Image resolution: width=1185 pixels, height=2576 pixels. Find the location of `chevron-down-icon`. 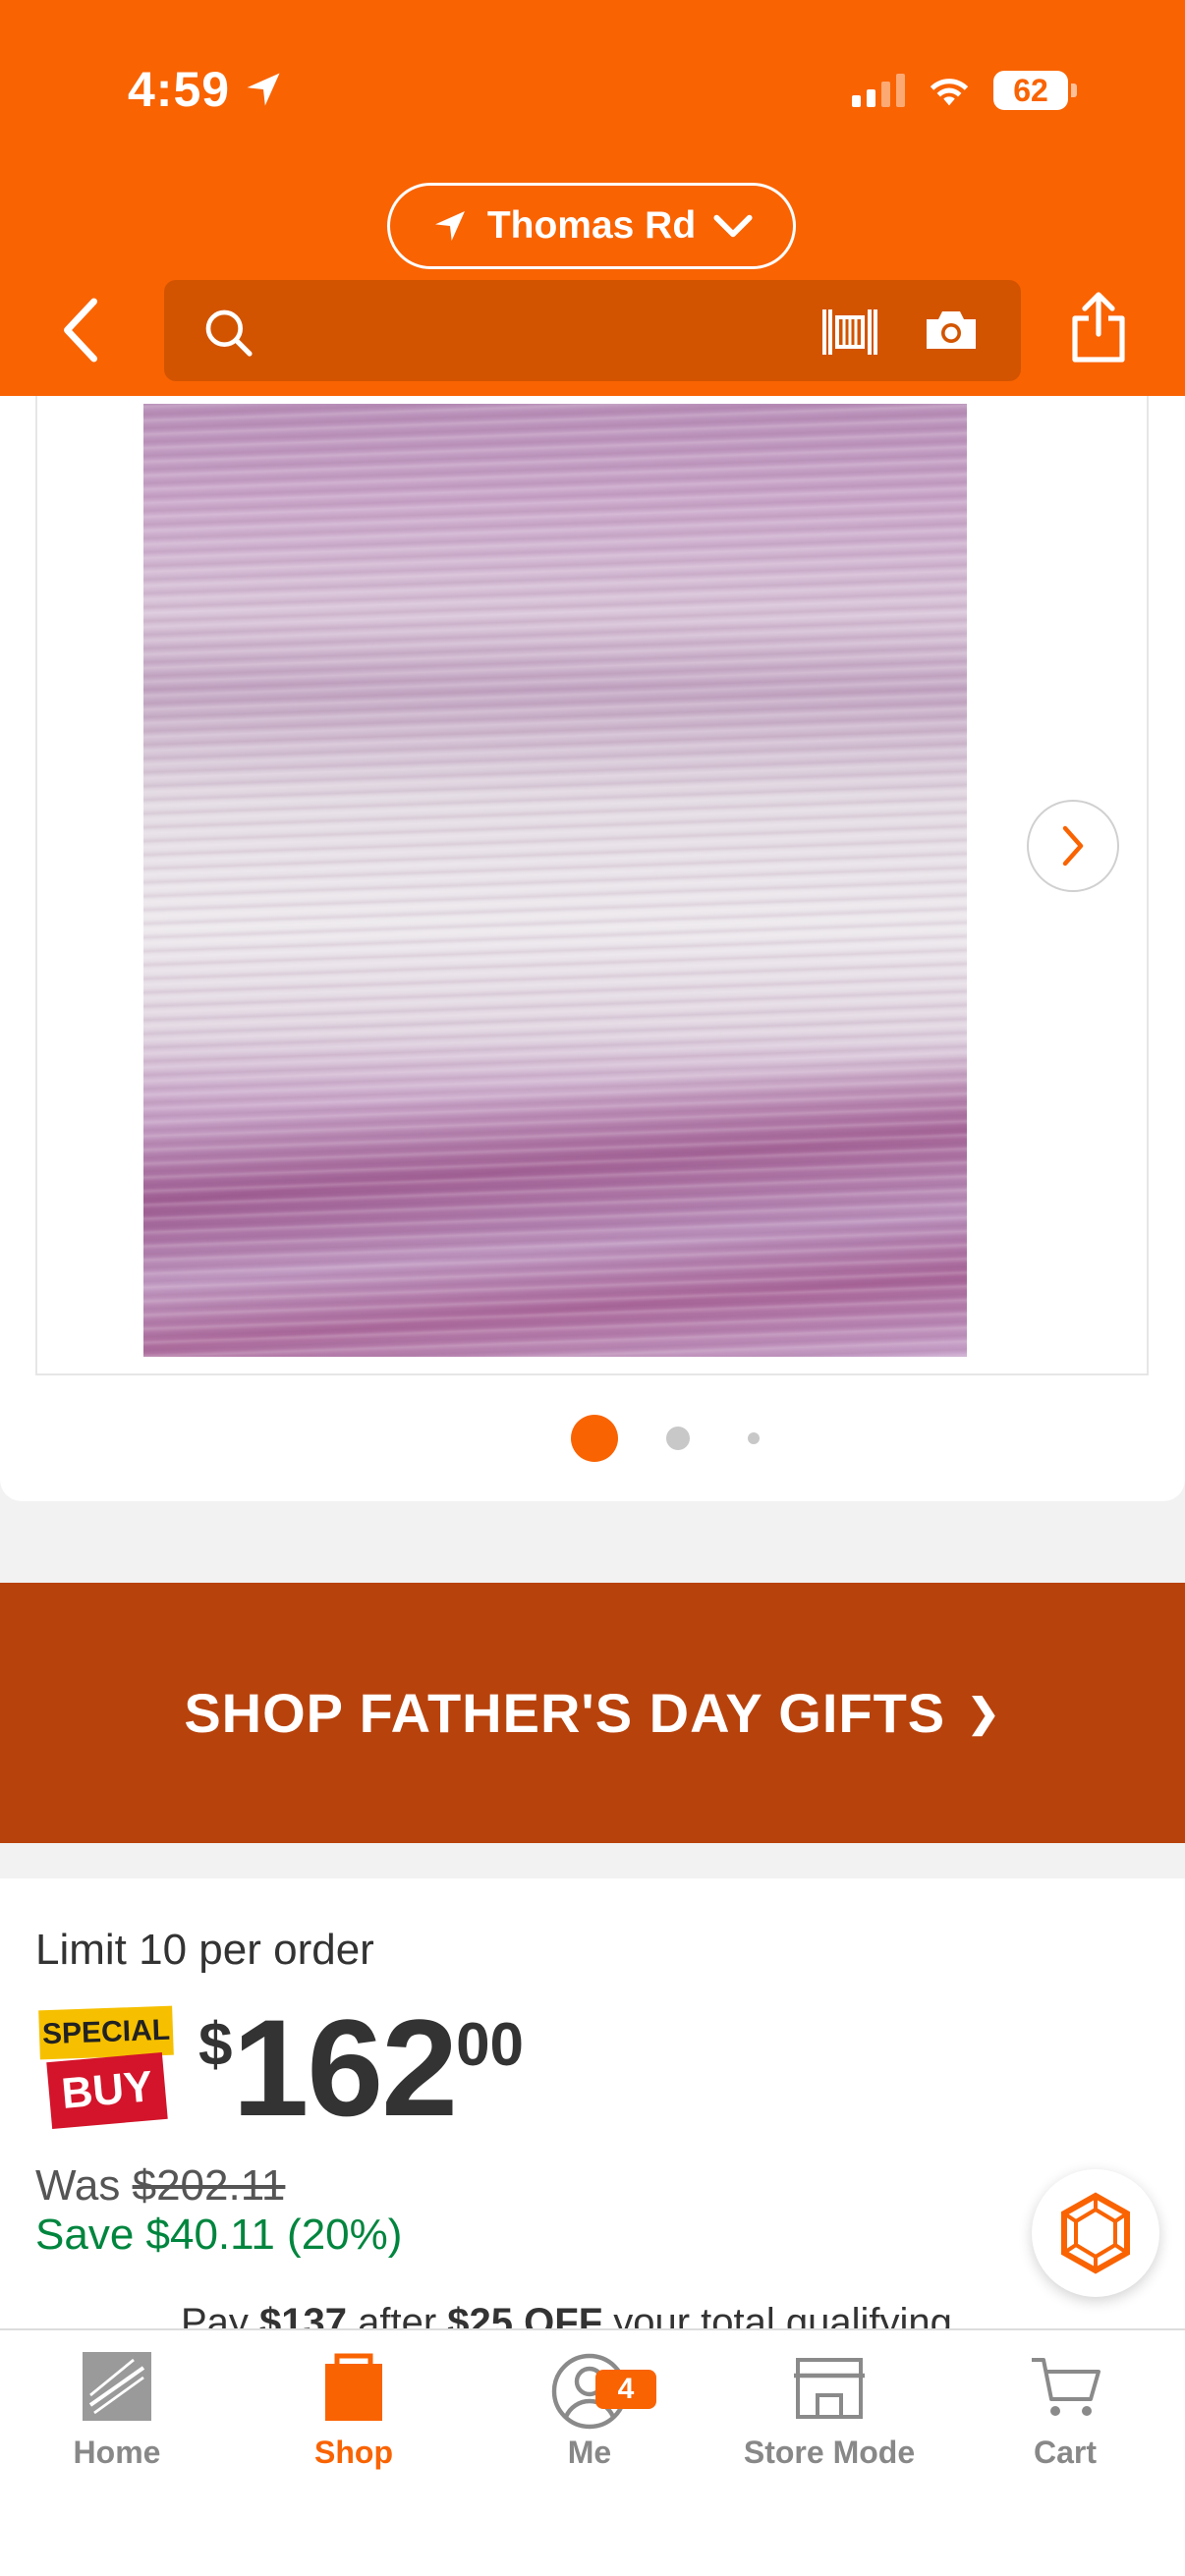

chevron-down-icon is located at coordinates (733, 226).